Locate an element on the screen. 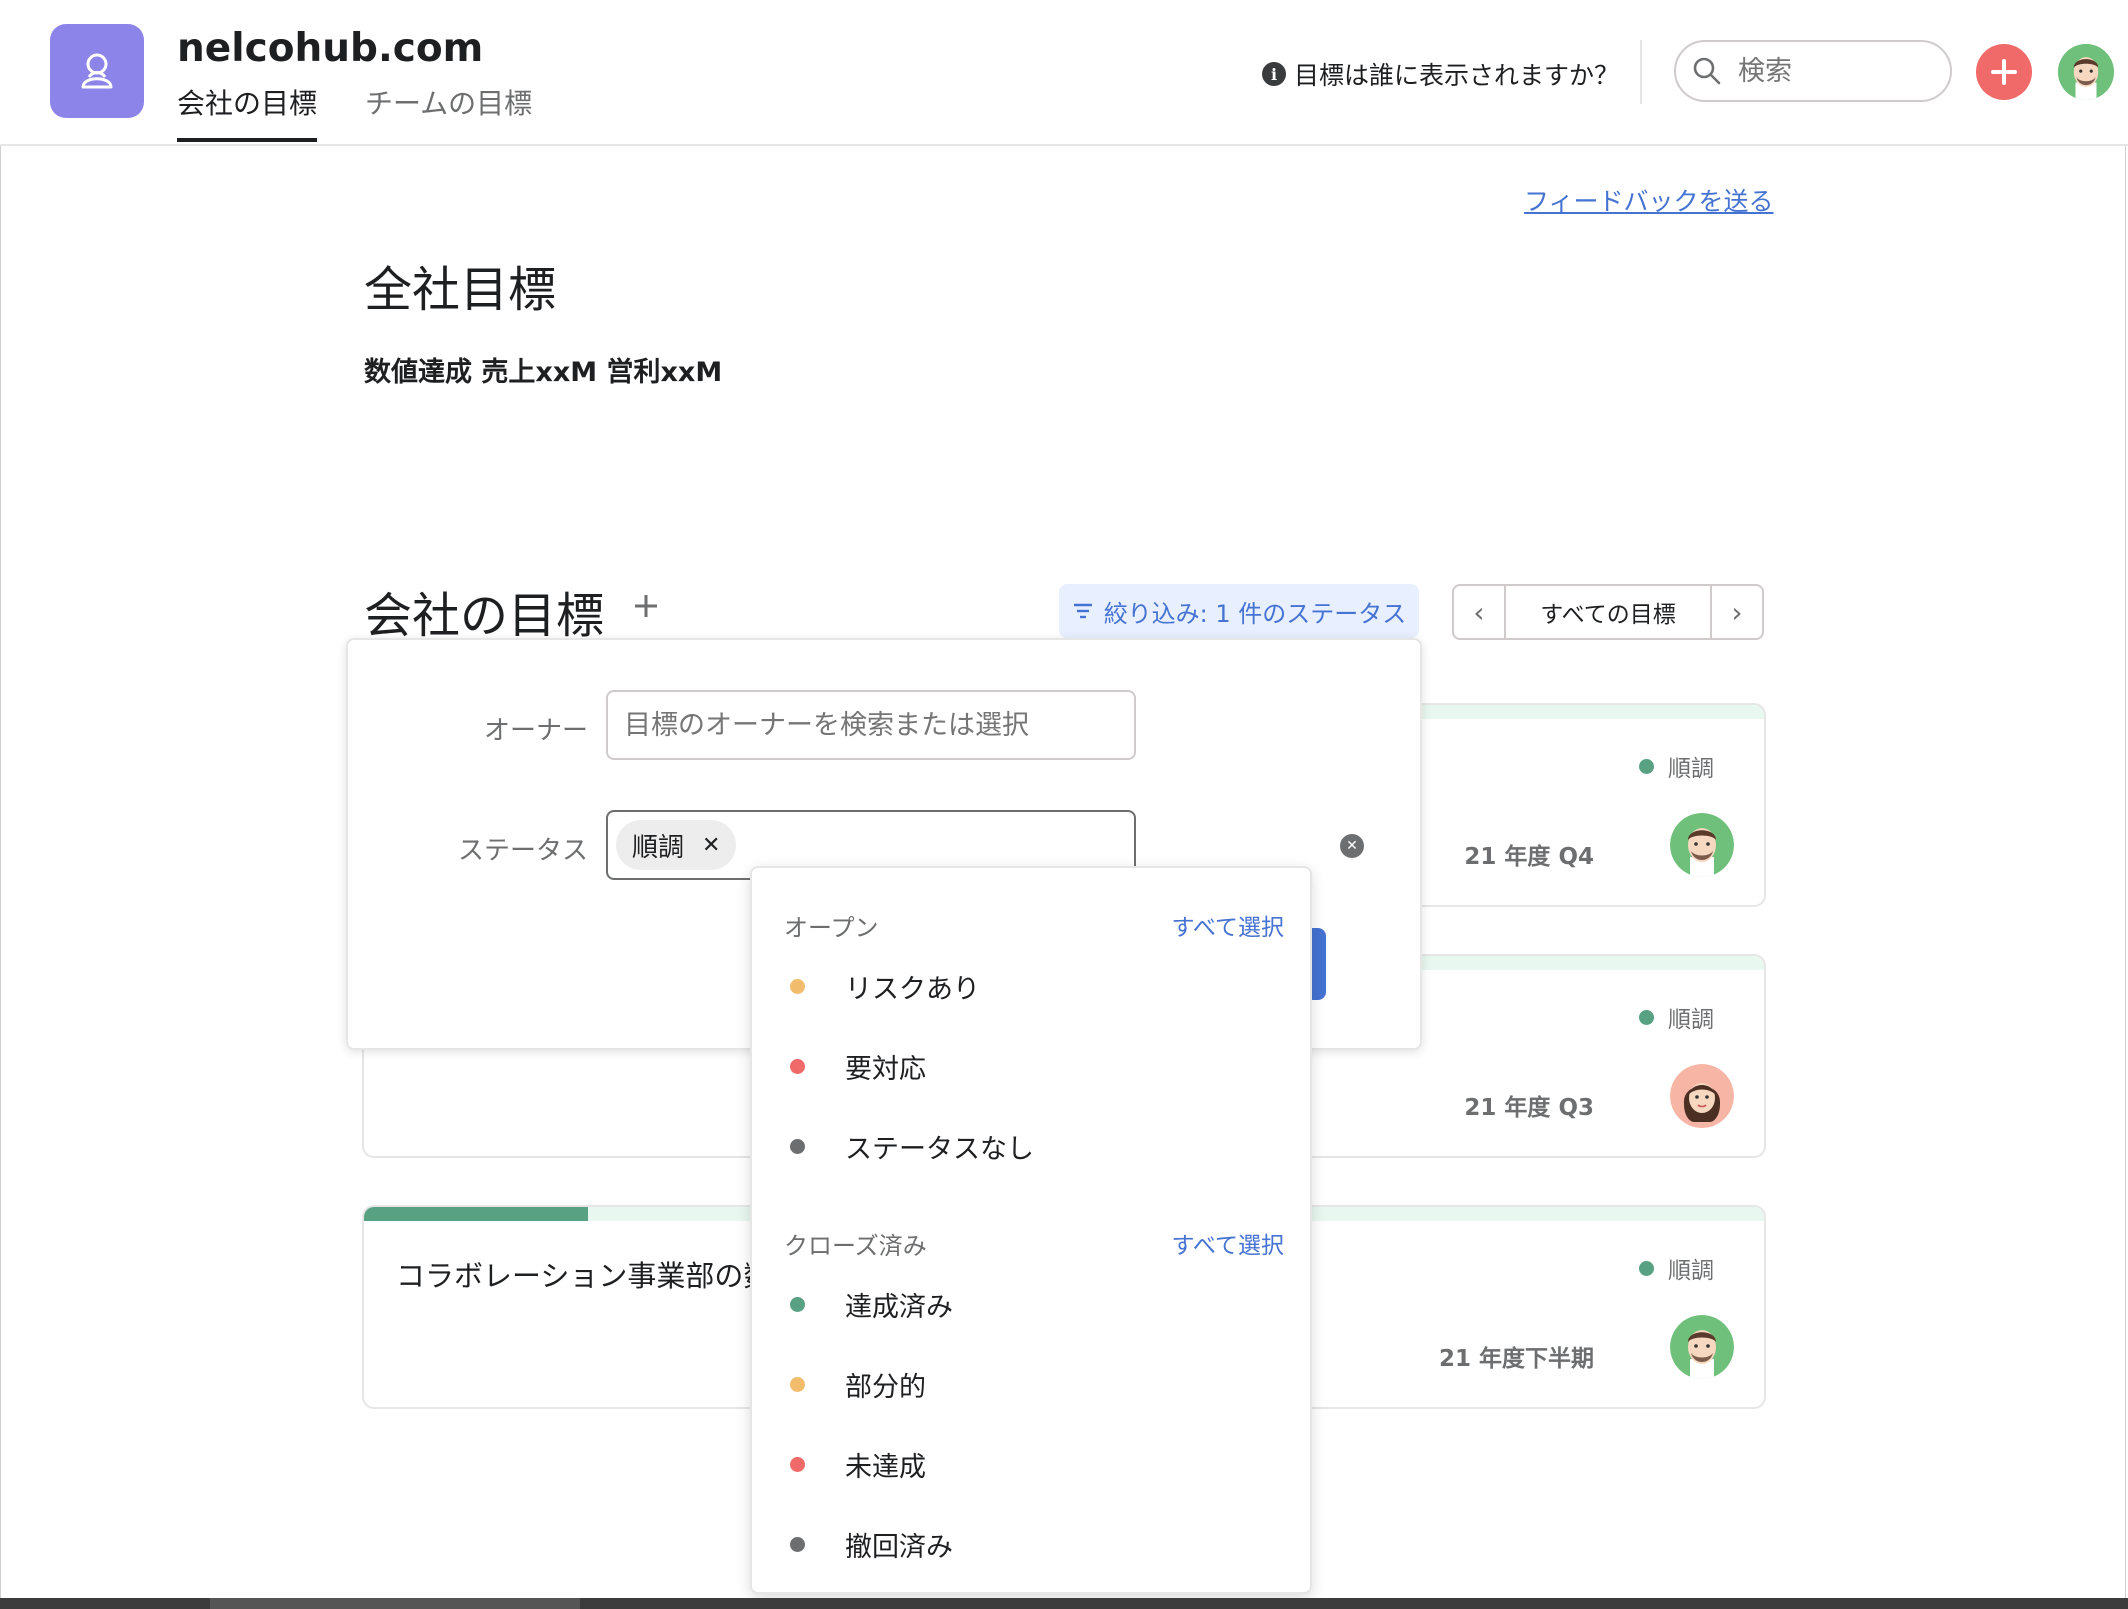  user-avatar is located at coordinates (2086, 72).